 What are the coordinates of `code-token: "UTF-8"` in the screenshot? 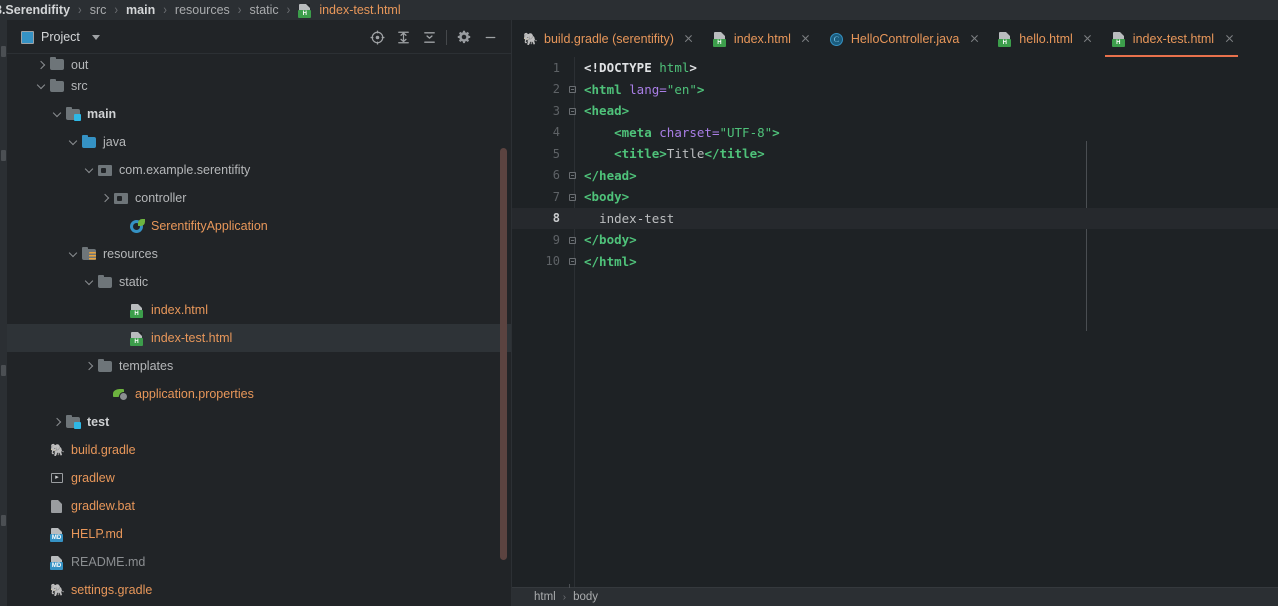 It's located at (746, 132).